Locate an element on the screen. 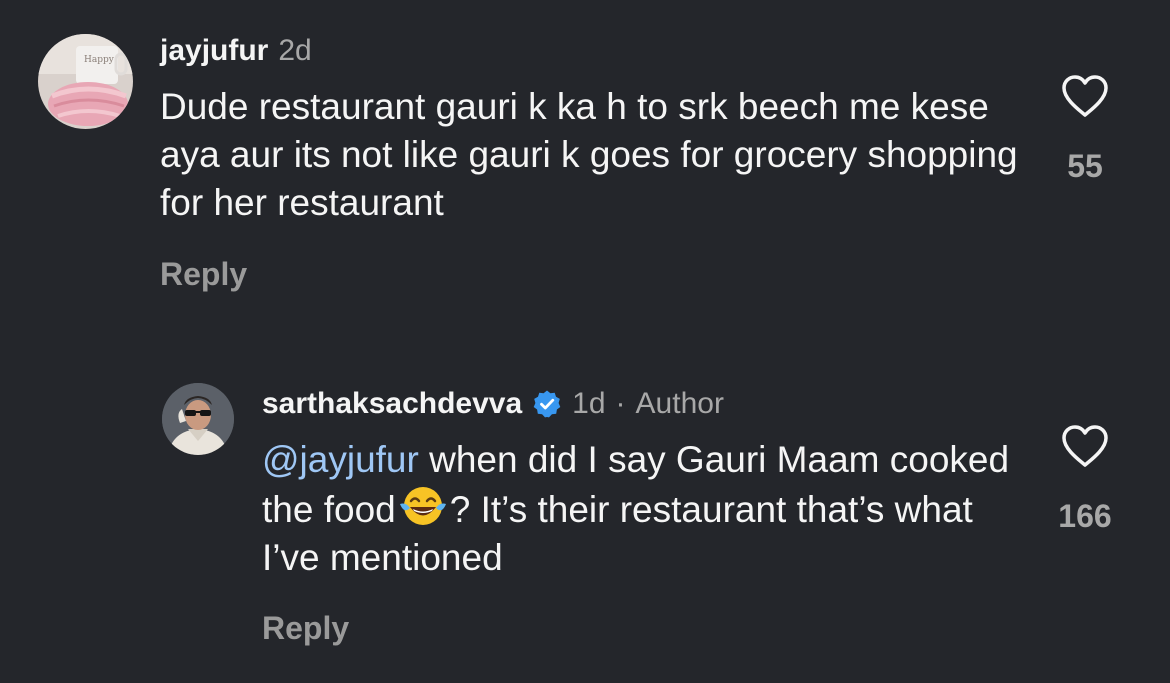 The height and width of the screenshot is (683, 1170). comment-header: jayjufur 2d is located at coordinates (590, 51).